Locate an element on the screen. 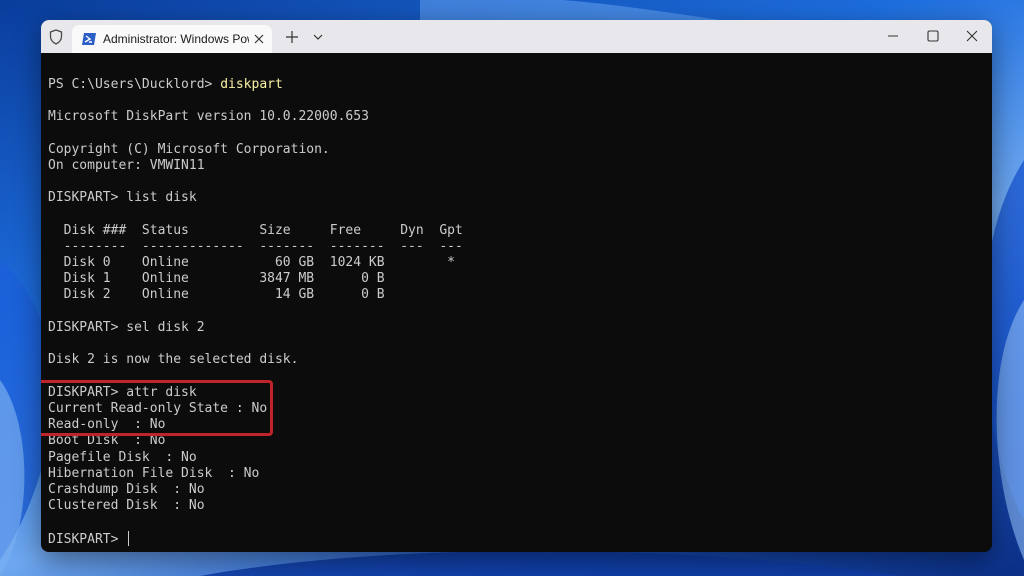 The width and height of the screenshot is (1024, 576). disk-table-row: Disk 0 Online 60 GB 1024 KB * is located at coordinates (251, 262).